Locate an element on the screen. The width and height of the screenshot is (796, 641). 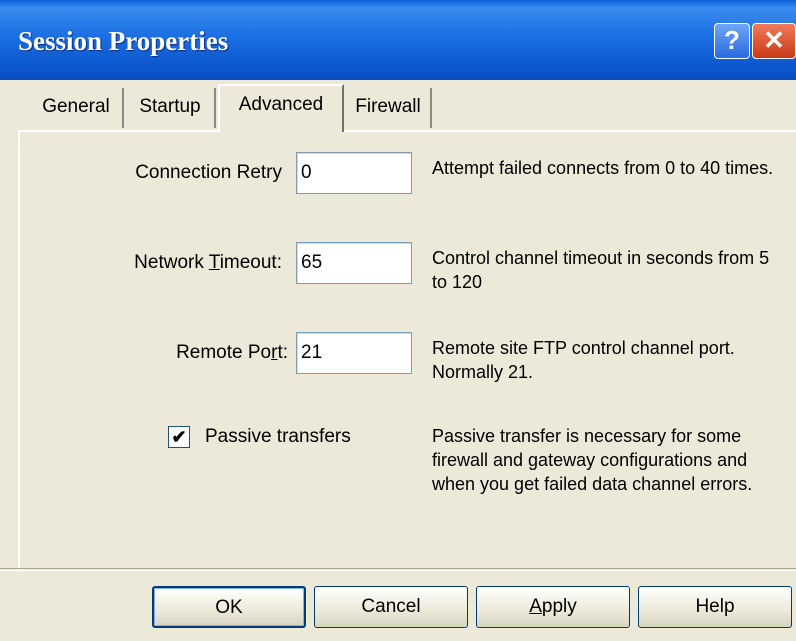
remote-port-input is located at coordinates (354, 353).